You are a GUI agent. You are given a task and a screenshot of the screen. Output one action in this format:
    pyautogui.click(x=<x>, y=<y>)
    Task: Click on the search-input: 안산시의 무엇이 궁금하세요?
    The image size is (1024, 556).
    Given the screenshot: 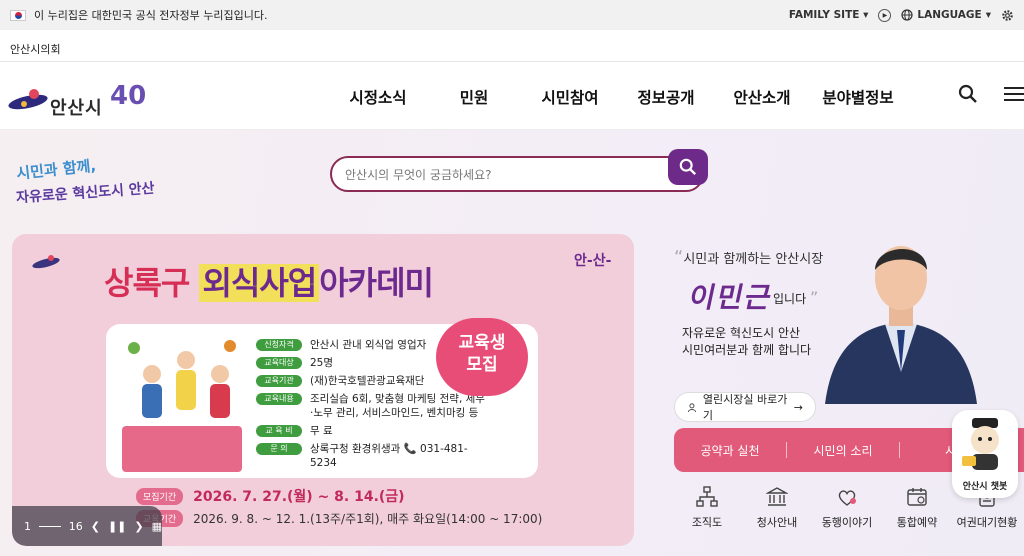 What is the action you would take?
    pyautogui.click(x=517, y=174)
    